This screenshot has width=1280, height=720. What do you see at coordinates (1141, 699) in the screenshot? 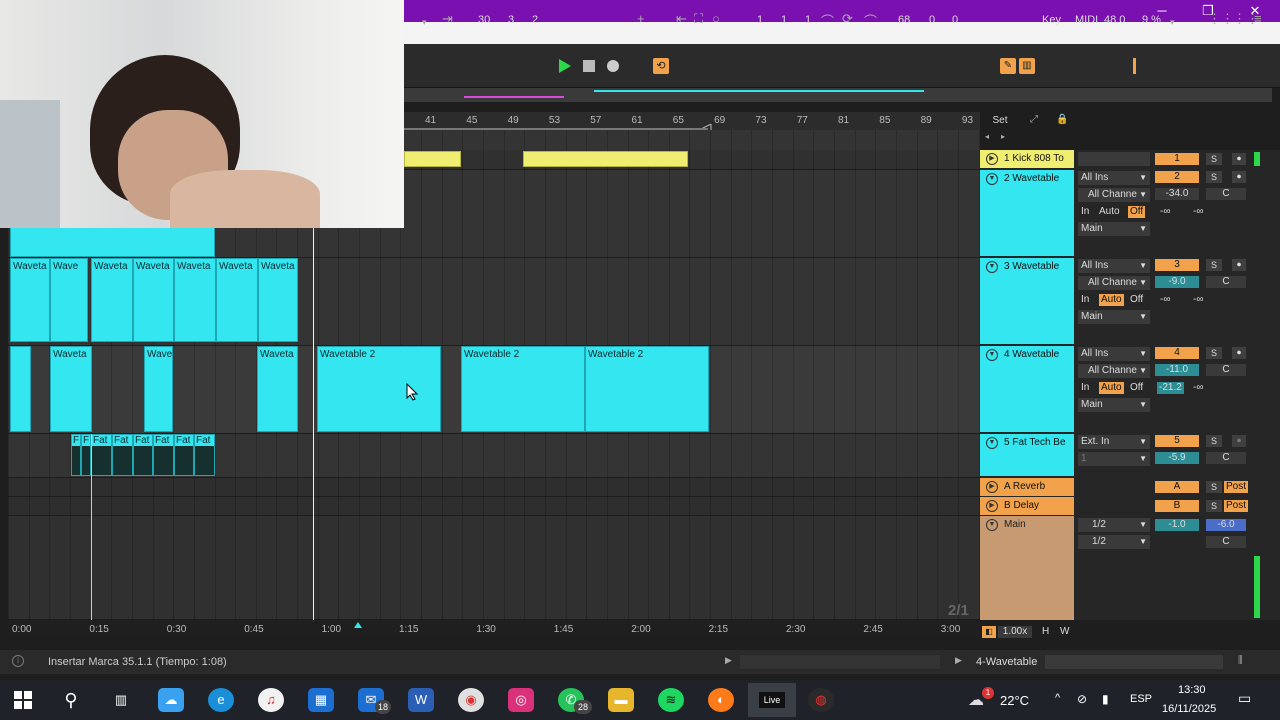
I see `language-indicator: ESP` at bounding box center [1141, 699].